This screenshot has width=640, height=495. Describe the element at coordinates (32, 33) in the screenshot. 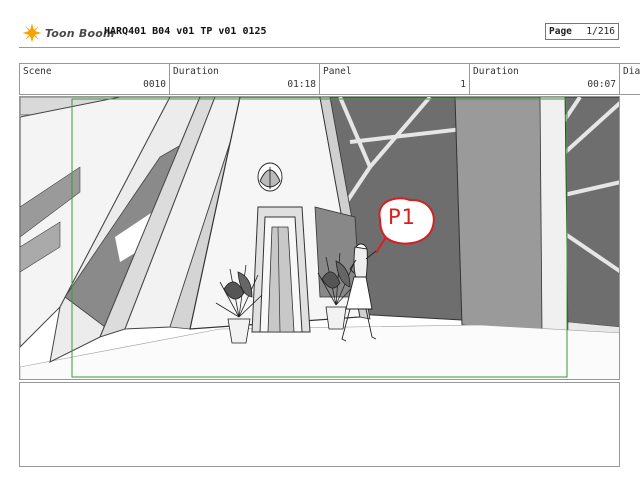

I see `toon-boom-logo-icon` at that location.